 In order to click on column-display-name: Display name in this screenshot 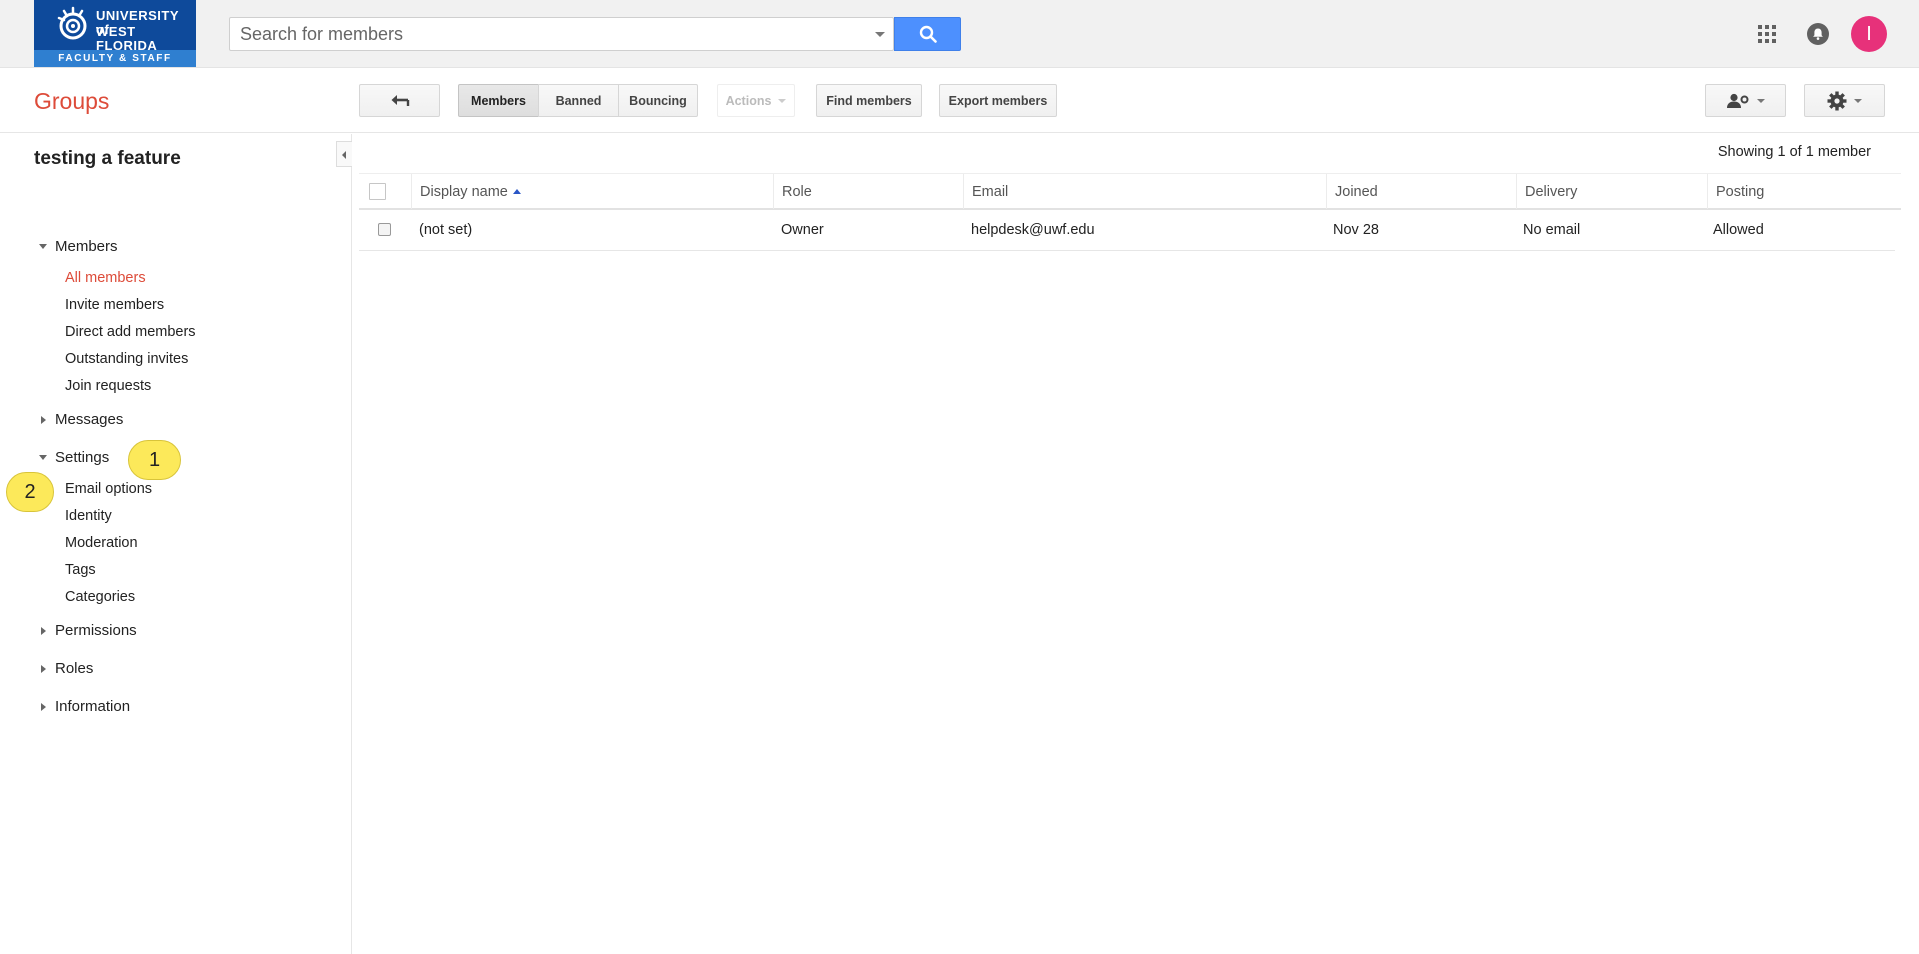, I will do `click(592, 191)`.